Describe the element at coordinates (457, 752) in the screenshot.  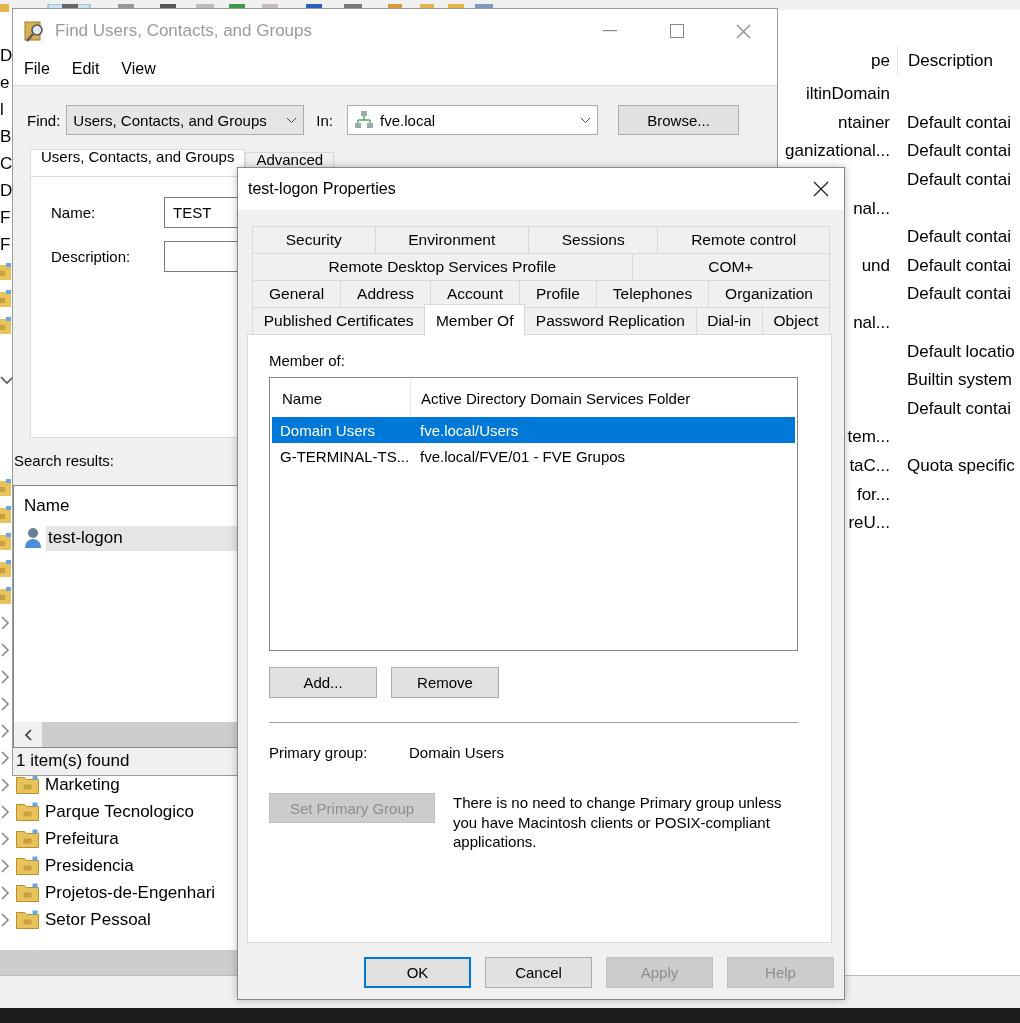
I see `field-value: Domain Users` at that location.